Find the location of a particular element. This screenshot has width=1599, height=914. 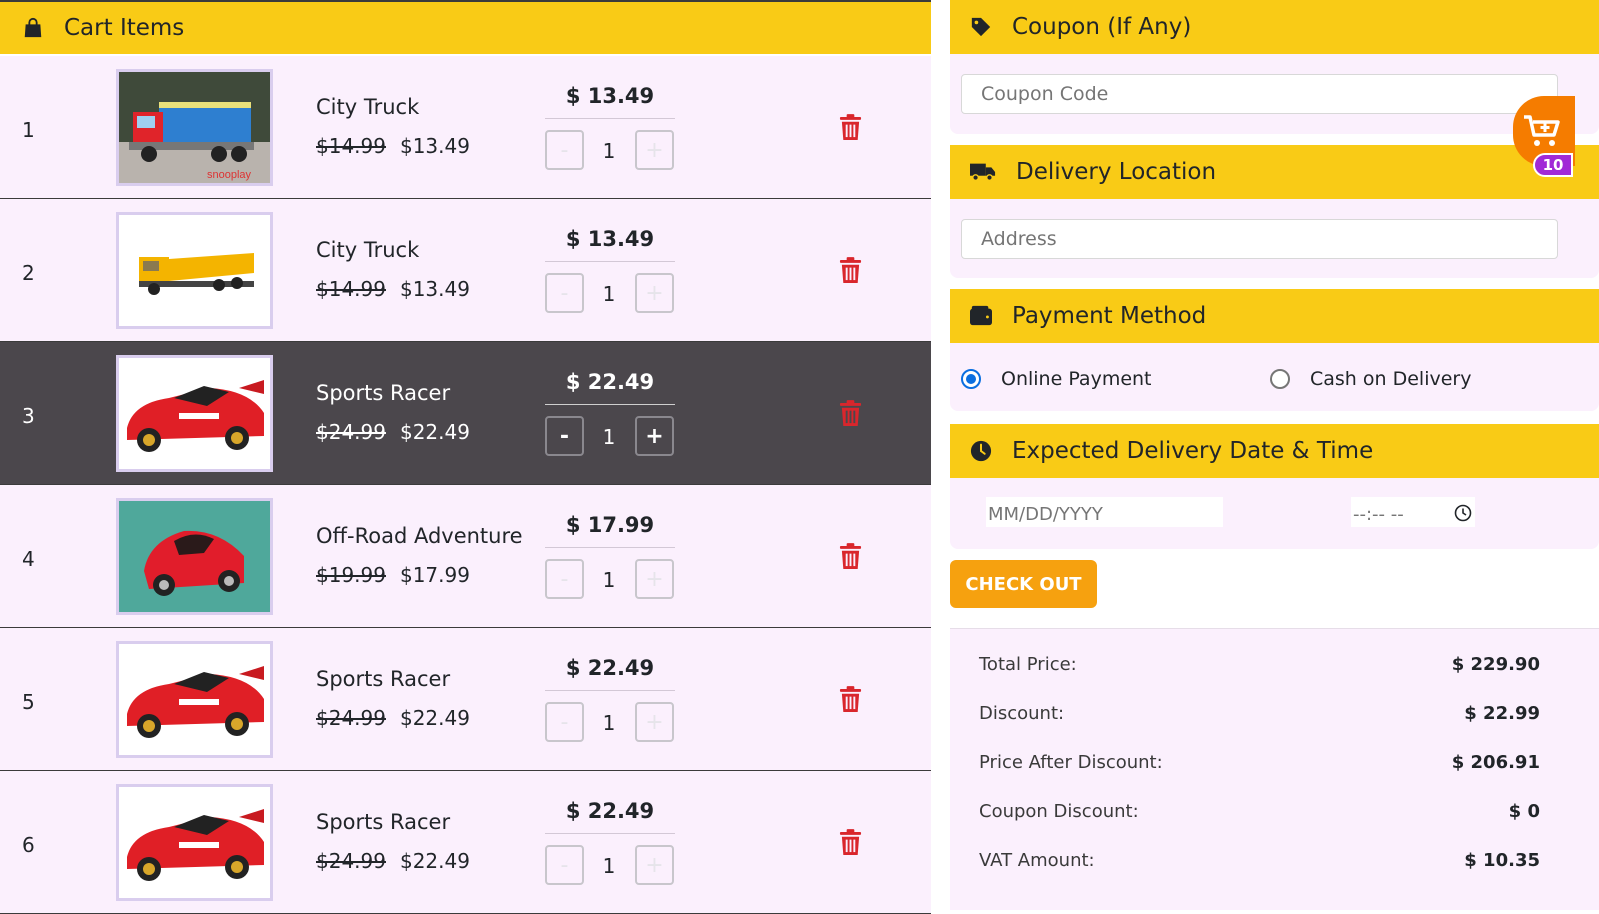

delivery-card: Delivery Location is located at coordinates (1274, 211).